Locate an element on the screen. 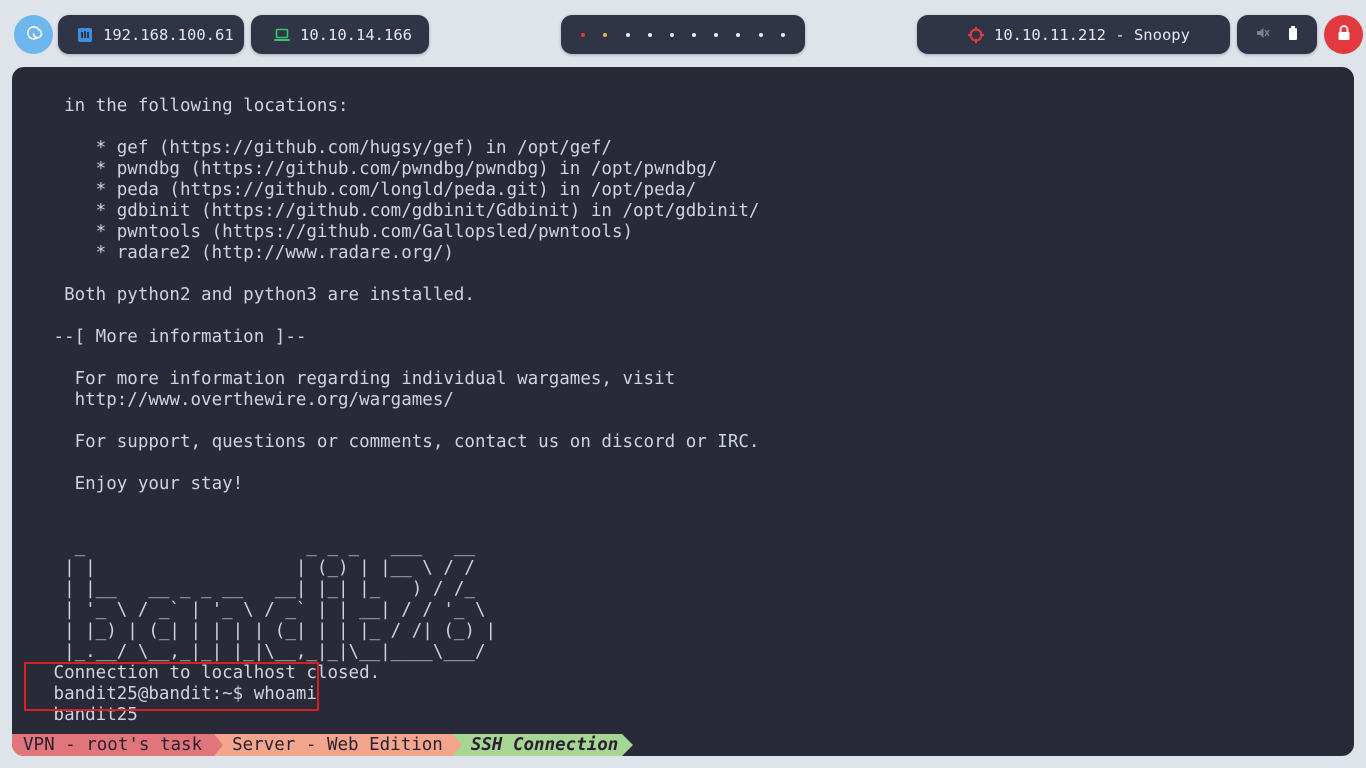 Image resolution: width=1366 pixels, height=768 pixels. status-segment-ssh: SSH Connection is located at coordinates (542, 745).